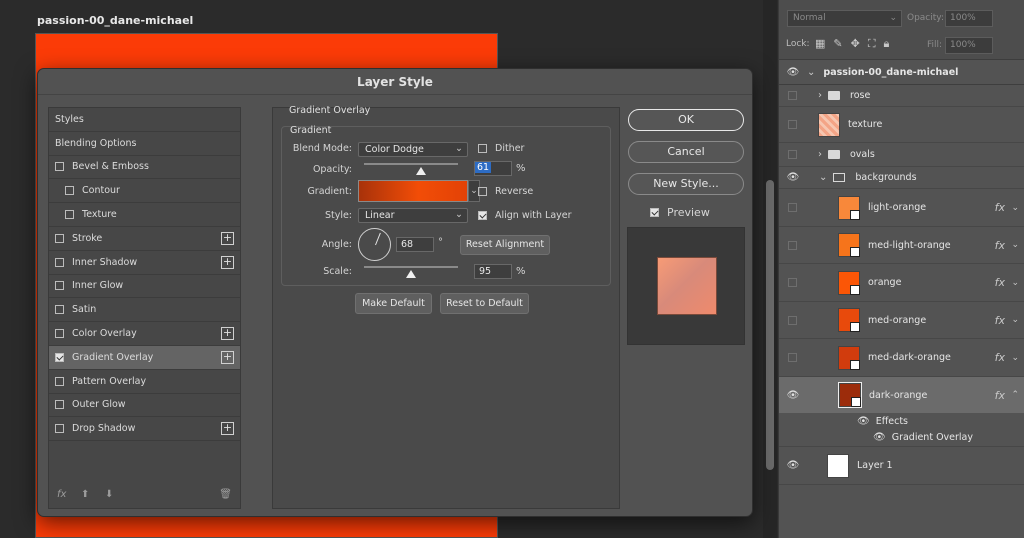 The image size is (1024, 538). Describe the element at coordinates (901, 358) in the screenshot. I see `layer-row-med-dark-orange: med-dark-orange fx ⌄` at that location.